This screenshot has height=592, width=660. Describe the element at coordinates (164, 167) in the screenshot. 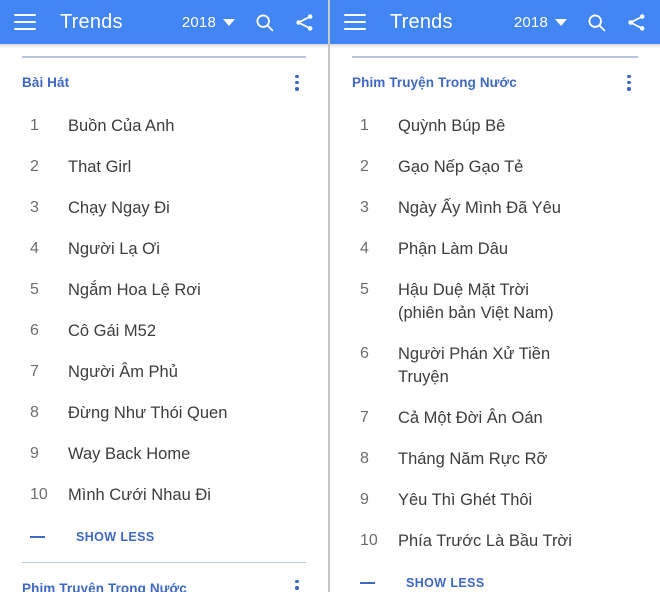

I see `list-item: 2 That Girl` at that location.